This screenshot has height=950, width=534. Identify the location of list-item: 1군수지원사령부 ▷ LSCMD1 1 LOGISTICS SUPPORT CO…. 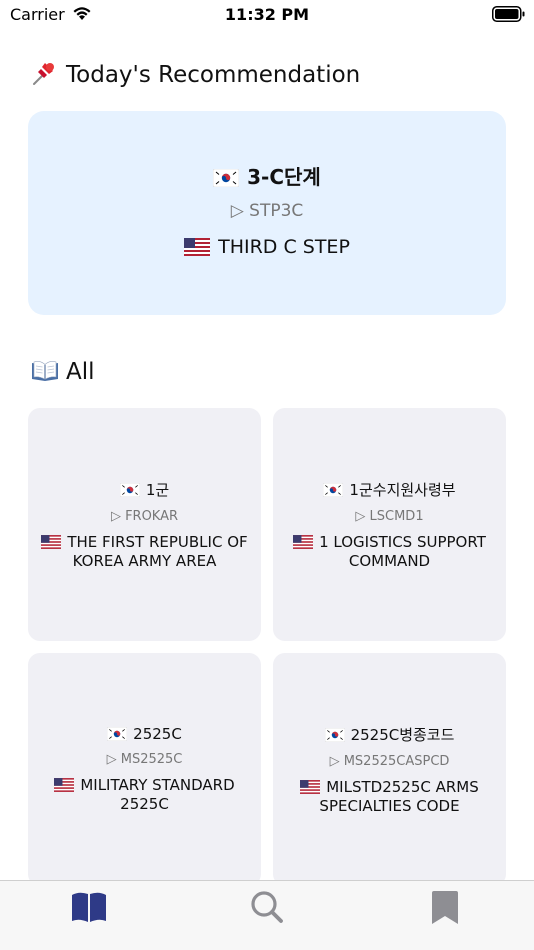
(389, 524).